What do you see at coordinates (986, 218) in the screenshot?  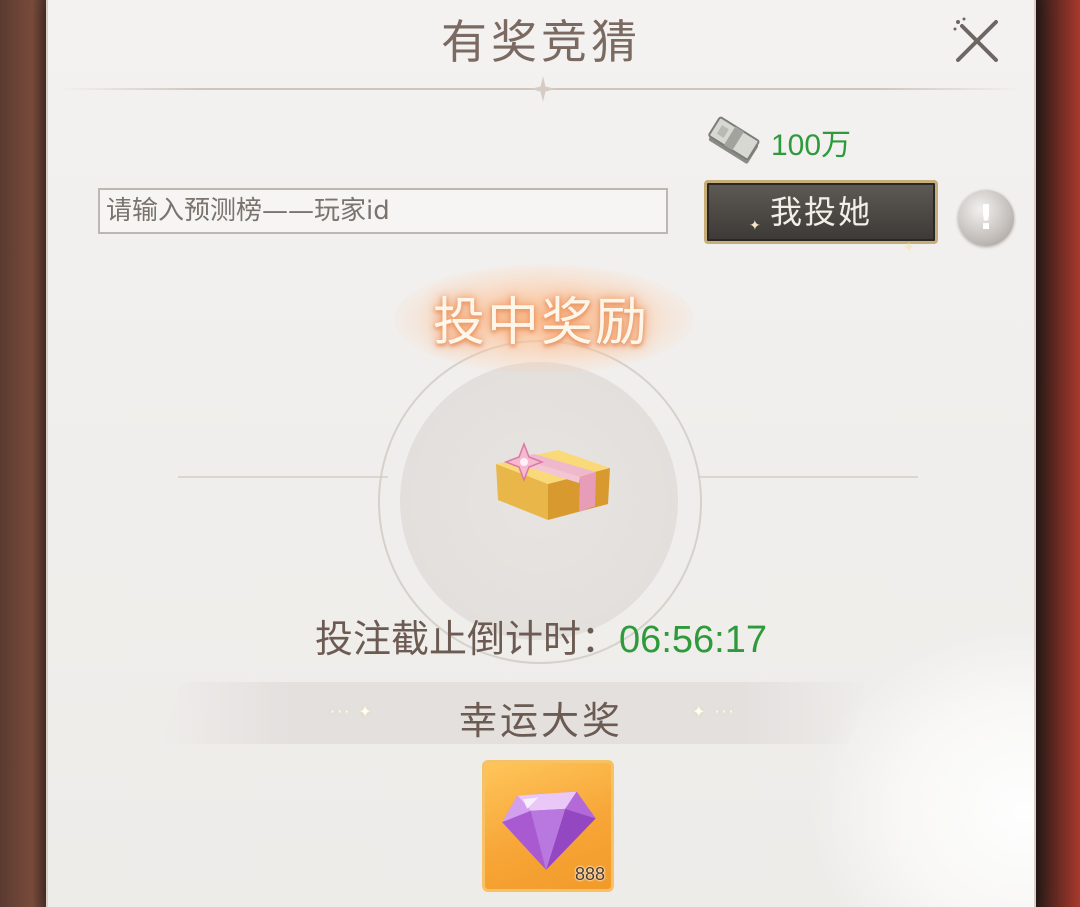 I see `info-button: !` at bounding box center [986, 218].